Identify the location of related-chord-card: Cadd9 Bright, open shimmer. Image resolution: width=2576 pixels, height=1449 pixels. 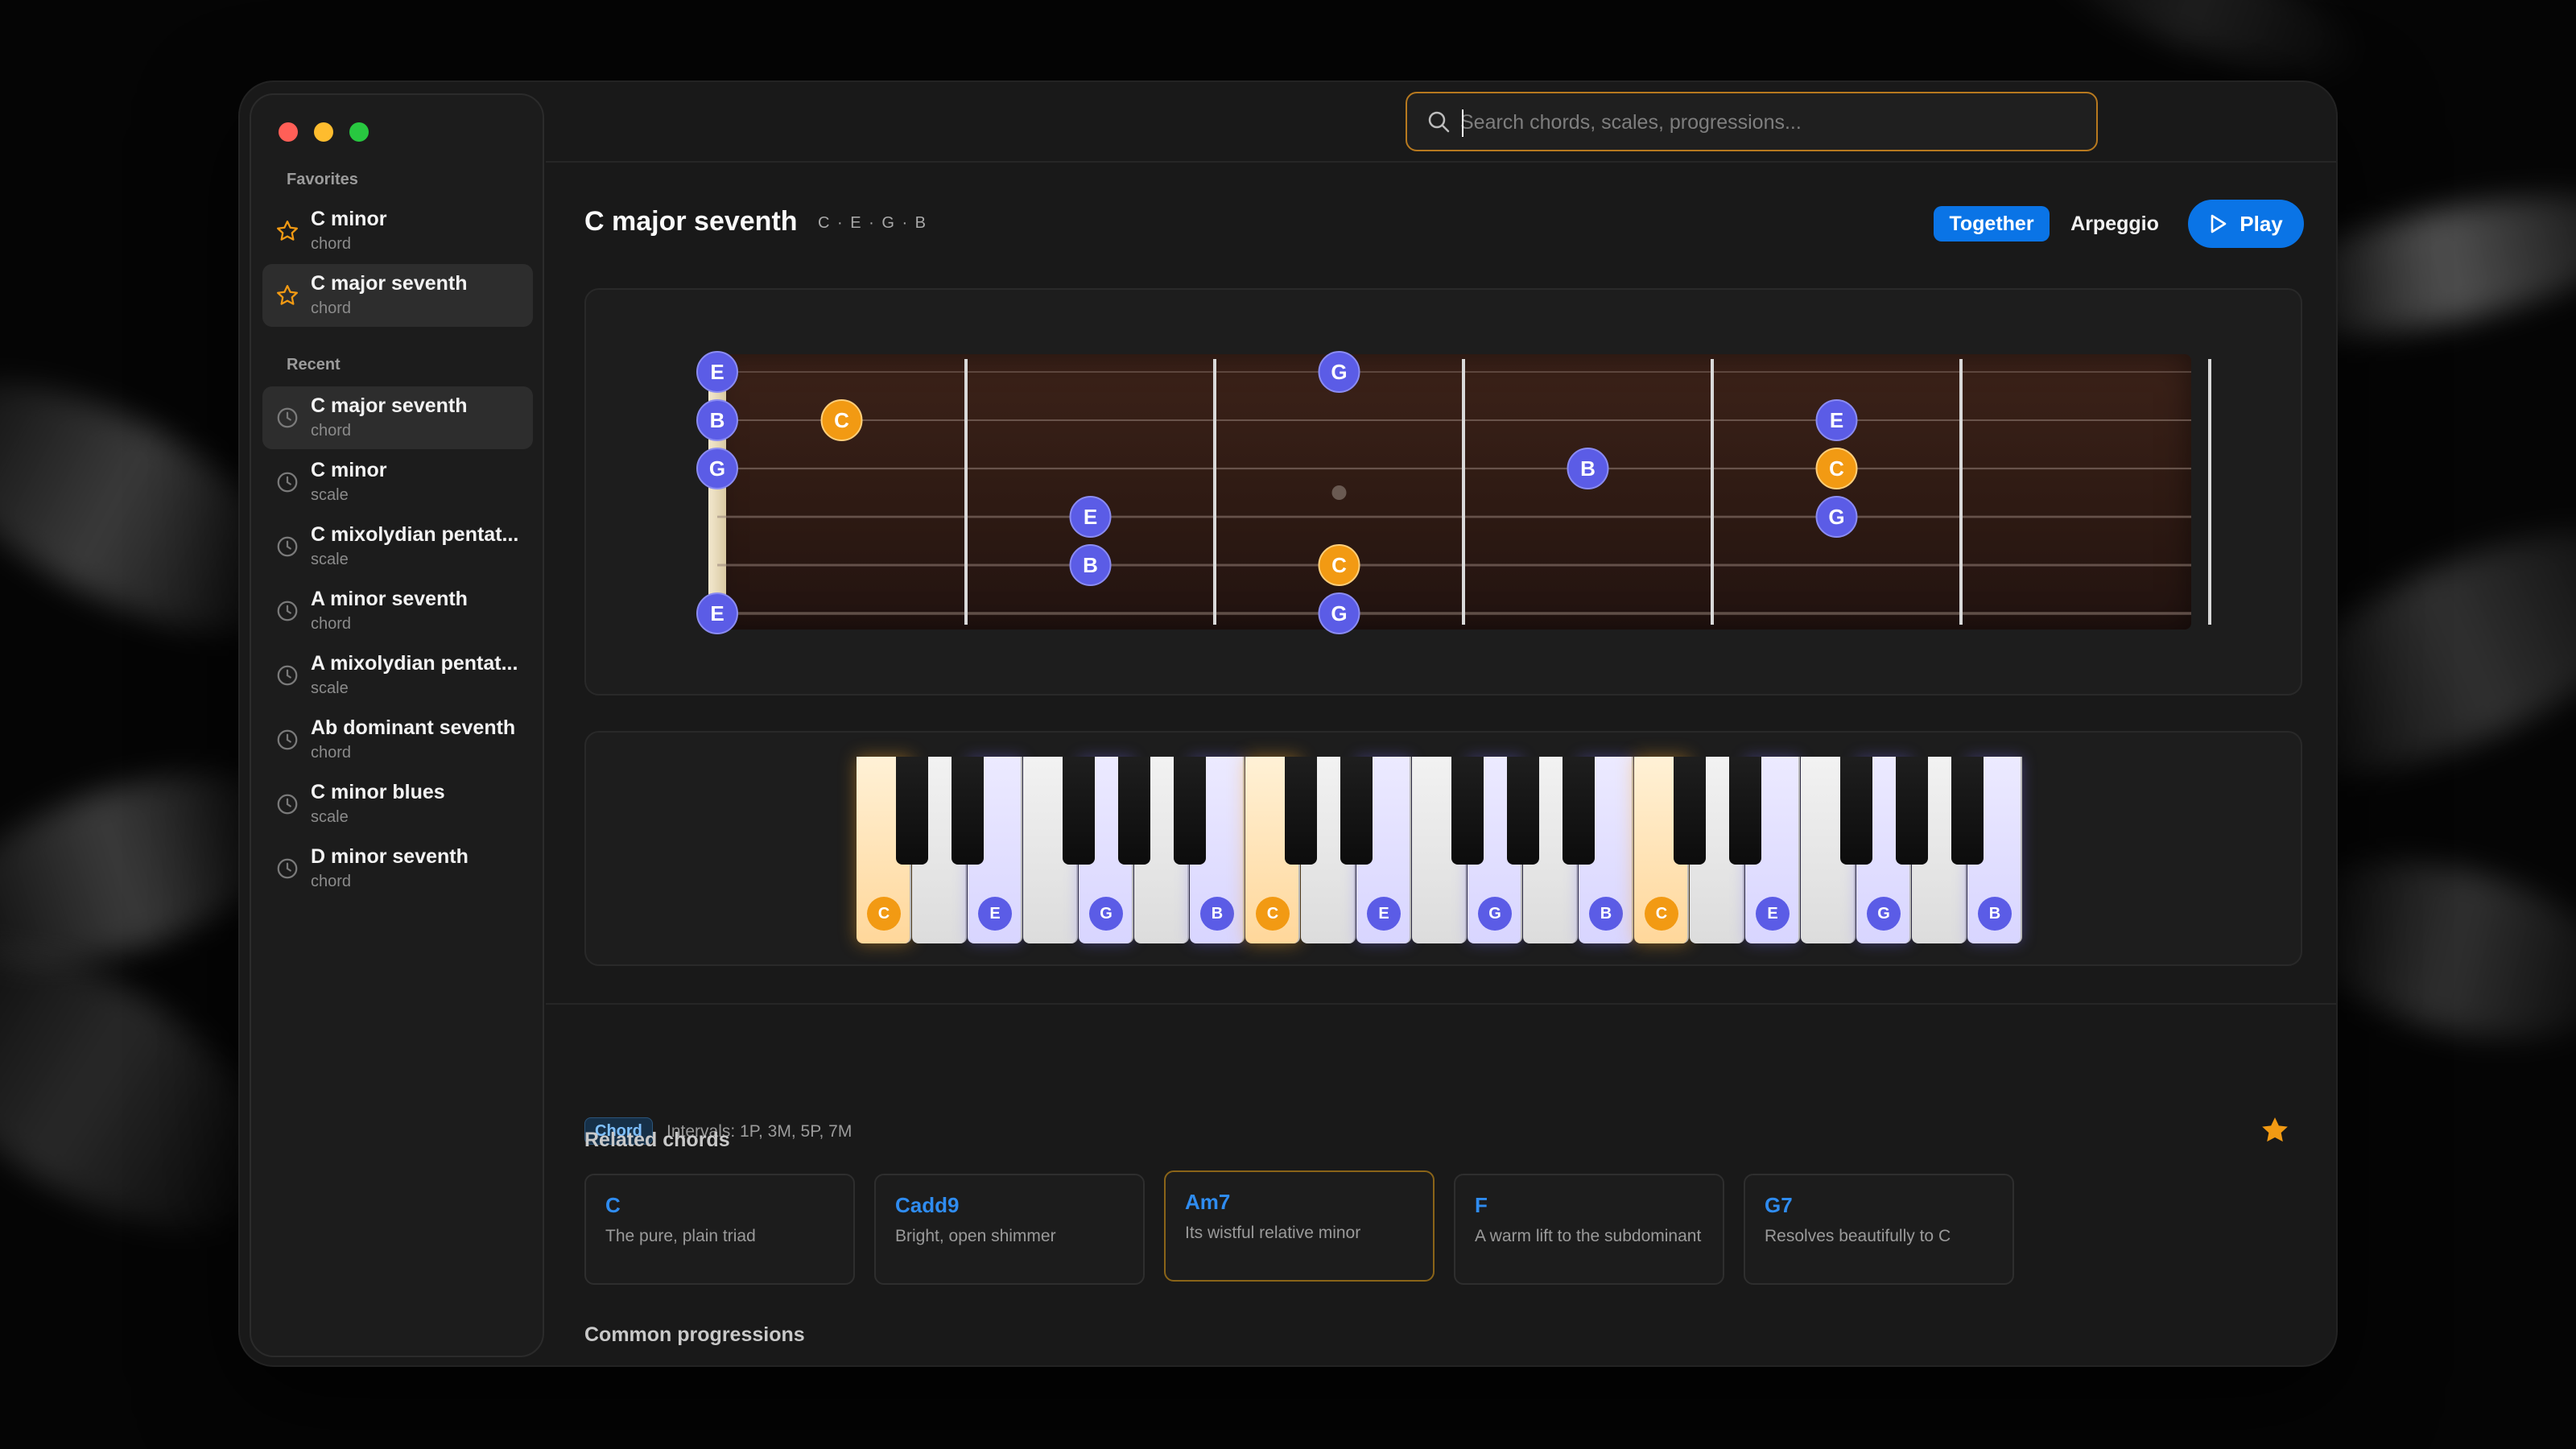
(1009, 1229).